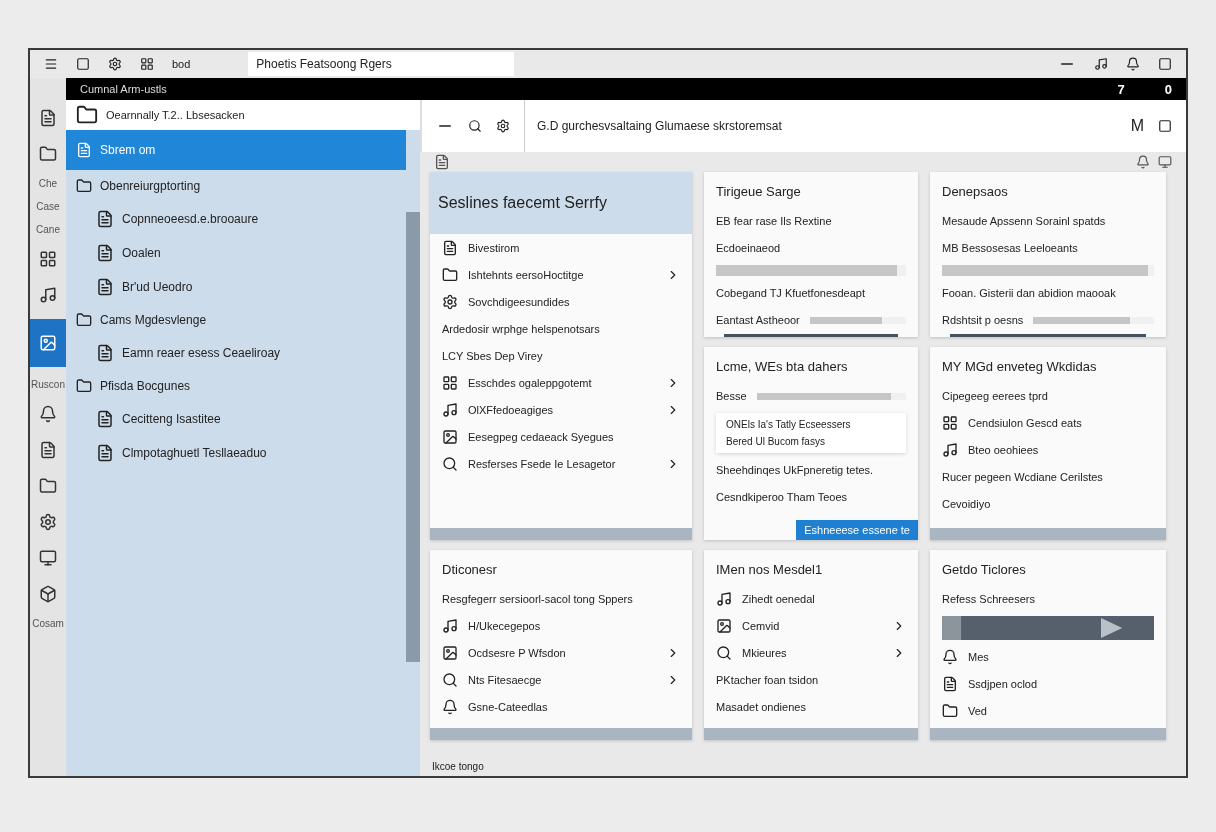  Describe the element at coordinates (767, 680) in the screenshot. I see `item-text: PKtacher foan tsidon` at that location.